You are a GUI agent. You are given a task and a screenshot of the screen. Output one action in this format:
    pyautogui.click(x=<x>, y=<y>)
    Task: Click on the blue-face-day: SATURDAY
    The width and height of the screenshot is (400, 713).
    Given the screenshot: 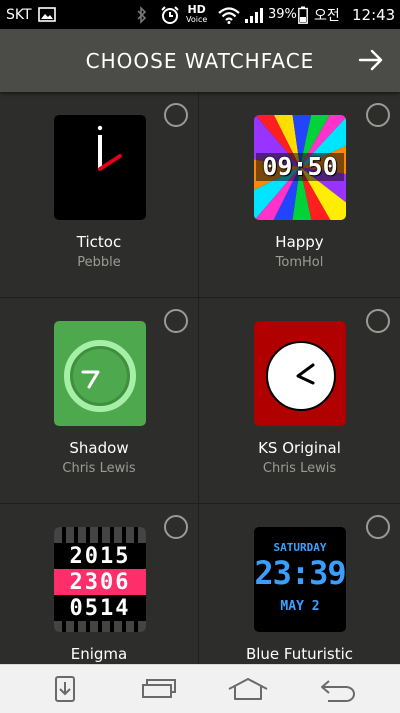 What is the action you would take?
    pyautogui.click(x=300, y=547)
    